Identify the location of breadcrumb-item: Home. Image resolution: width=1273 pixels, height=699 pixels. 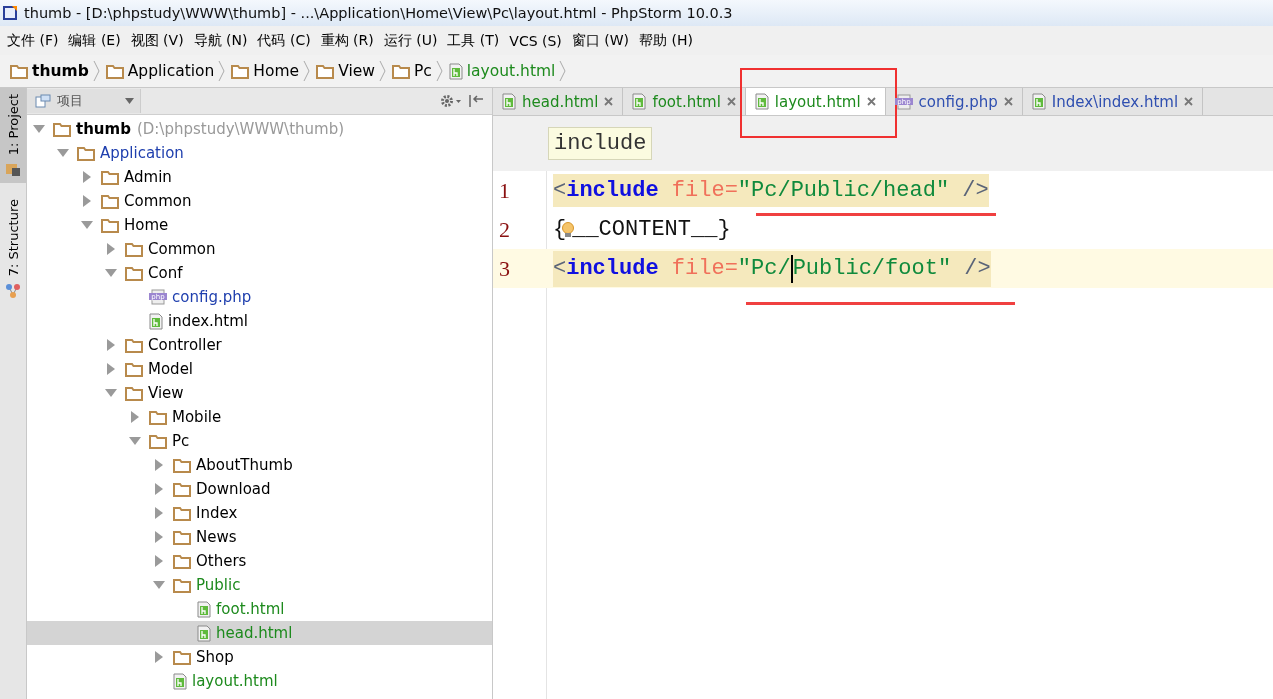
(265, 71).